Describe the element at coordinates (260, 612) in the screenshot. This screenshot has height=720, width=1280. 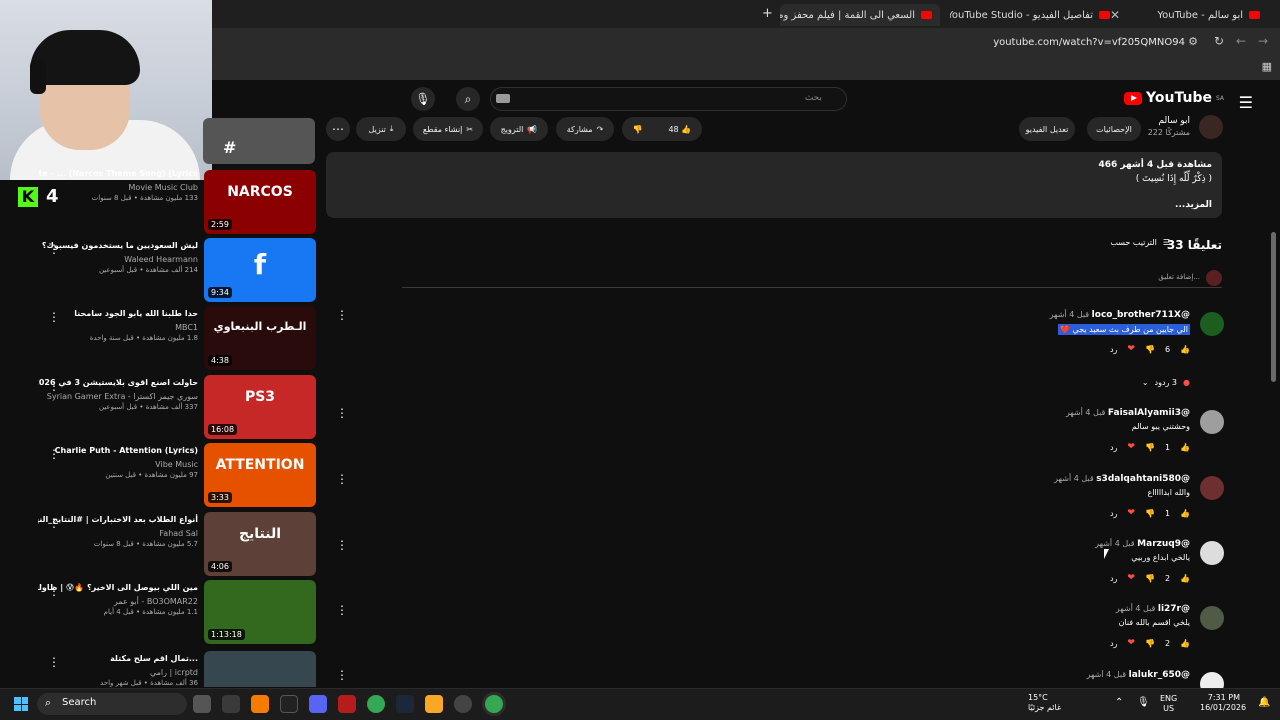
I see `video-thumbnail: 1:13:18` at that location.